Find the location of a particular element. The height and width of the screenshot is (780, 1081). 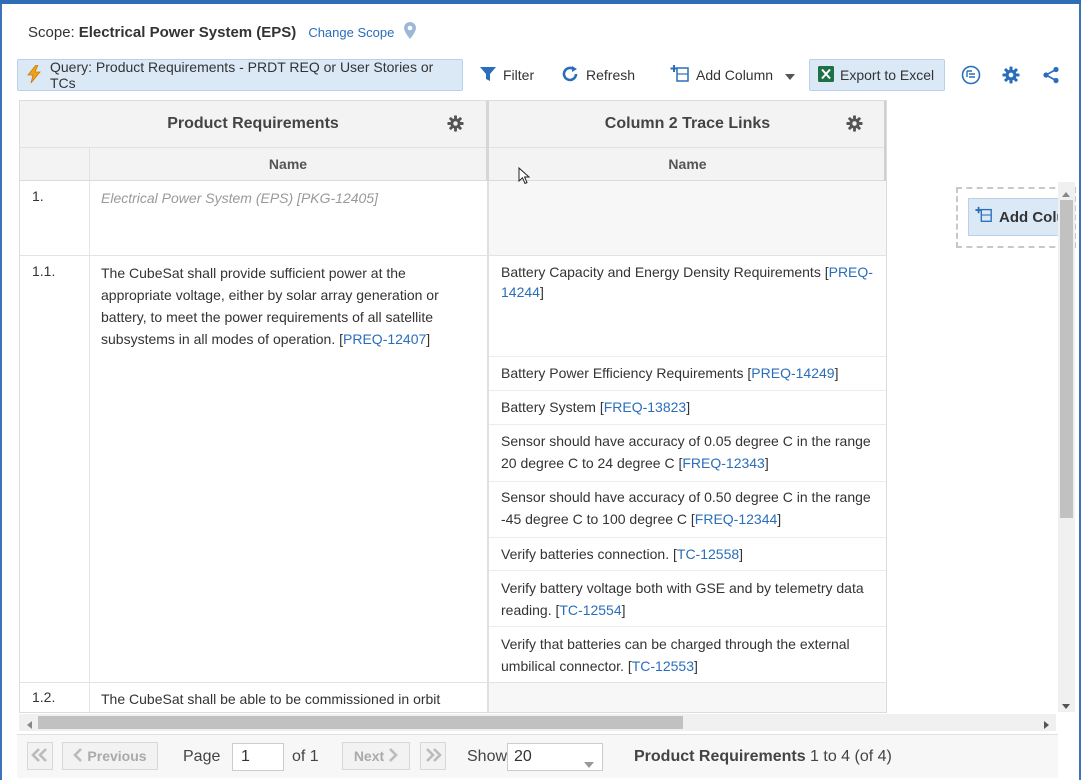

right-column-edge is located at coordinates (885, 141).